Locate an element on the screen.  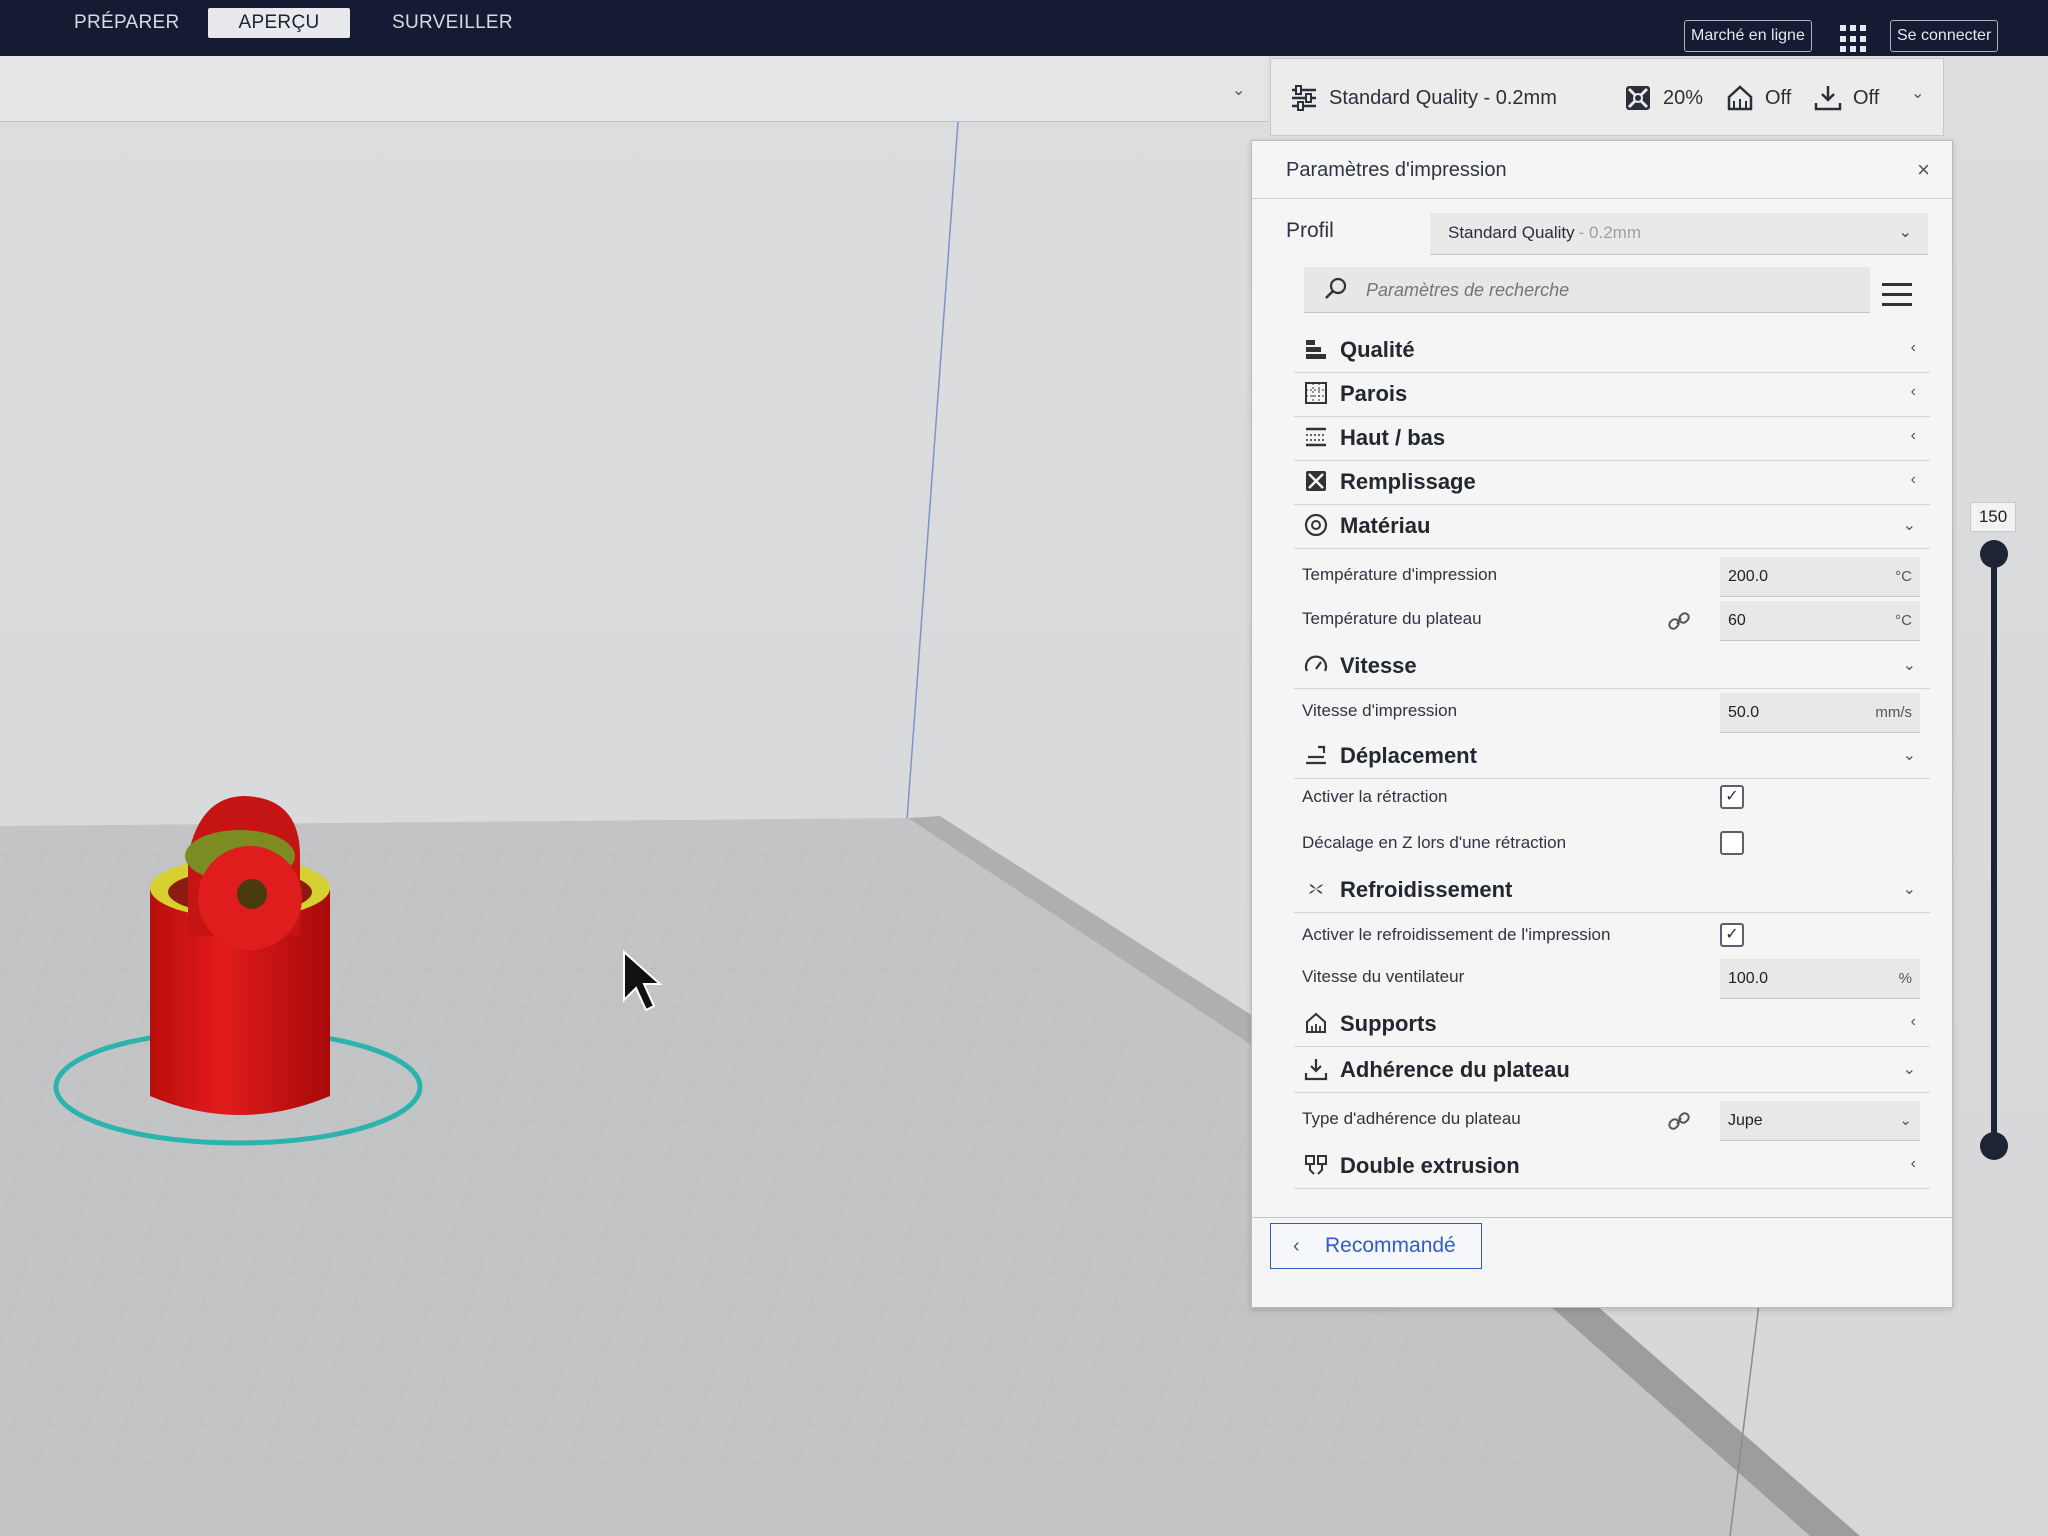
apps-grid-icon is located at coordinates (1854, 39).